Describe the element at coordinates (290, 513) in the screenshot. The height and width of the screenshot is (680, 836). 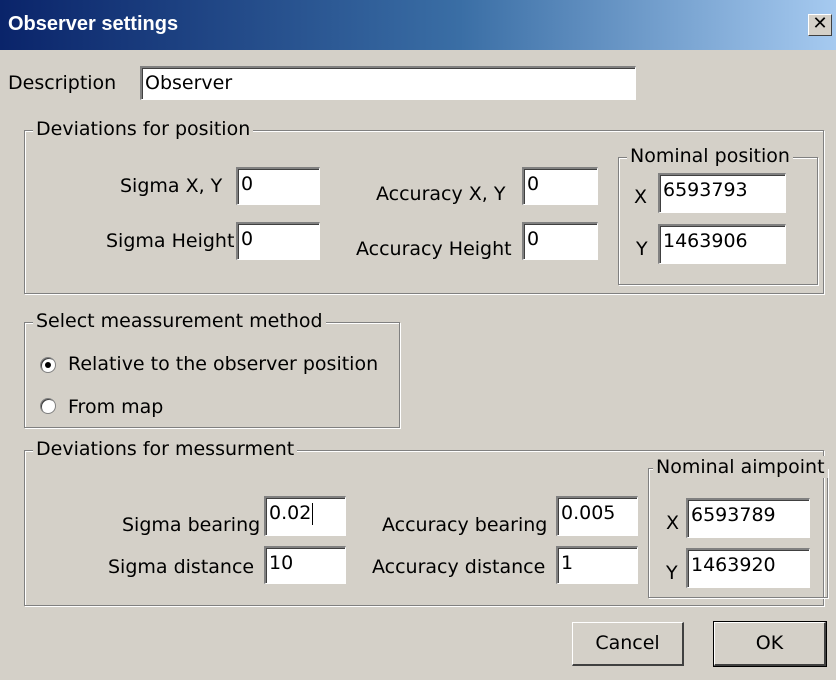
I see `sigma-bearing-value: 0.02` at that location.